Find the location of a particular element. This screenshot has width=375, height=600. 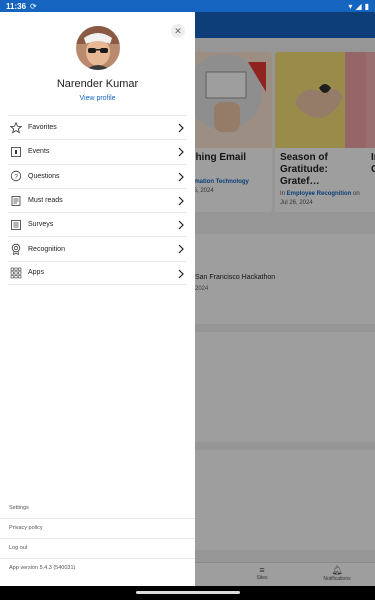

question-icon: ? is located at coordinates (16, 176).